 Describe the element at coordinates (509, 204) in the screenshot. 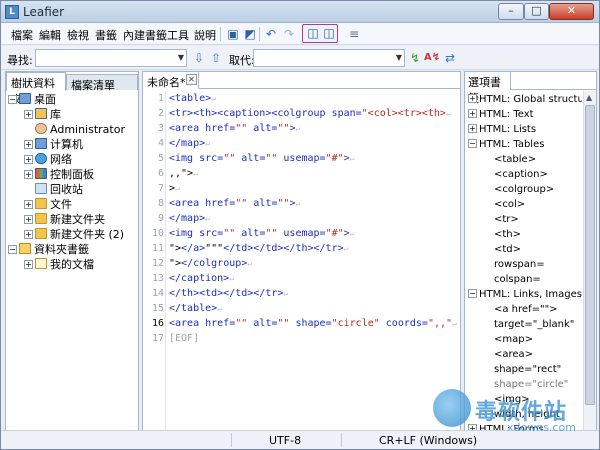

I see `option-item: <col>` at that location.